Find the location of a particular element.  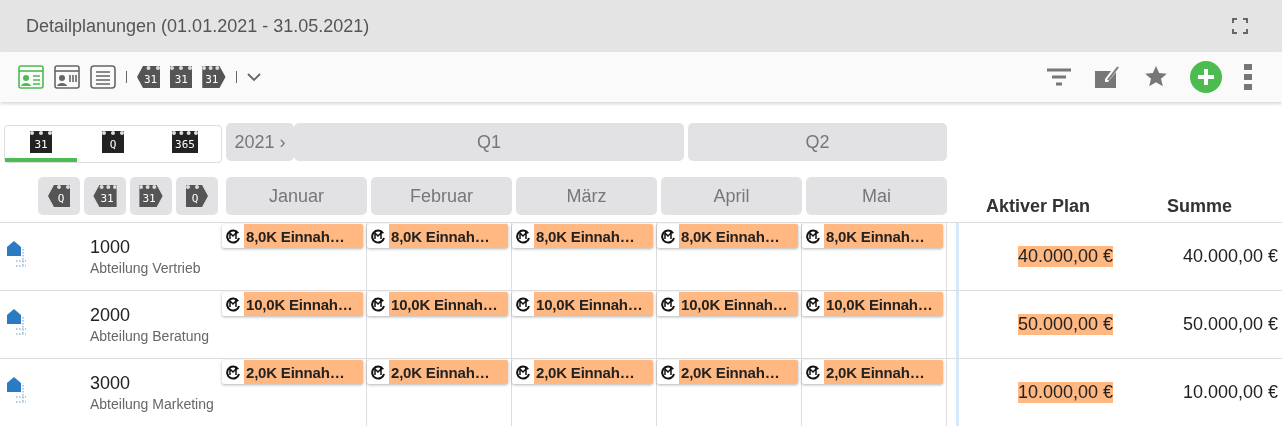

sum-value: 40.000,00 € is located at coordinates (1230, 256).